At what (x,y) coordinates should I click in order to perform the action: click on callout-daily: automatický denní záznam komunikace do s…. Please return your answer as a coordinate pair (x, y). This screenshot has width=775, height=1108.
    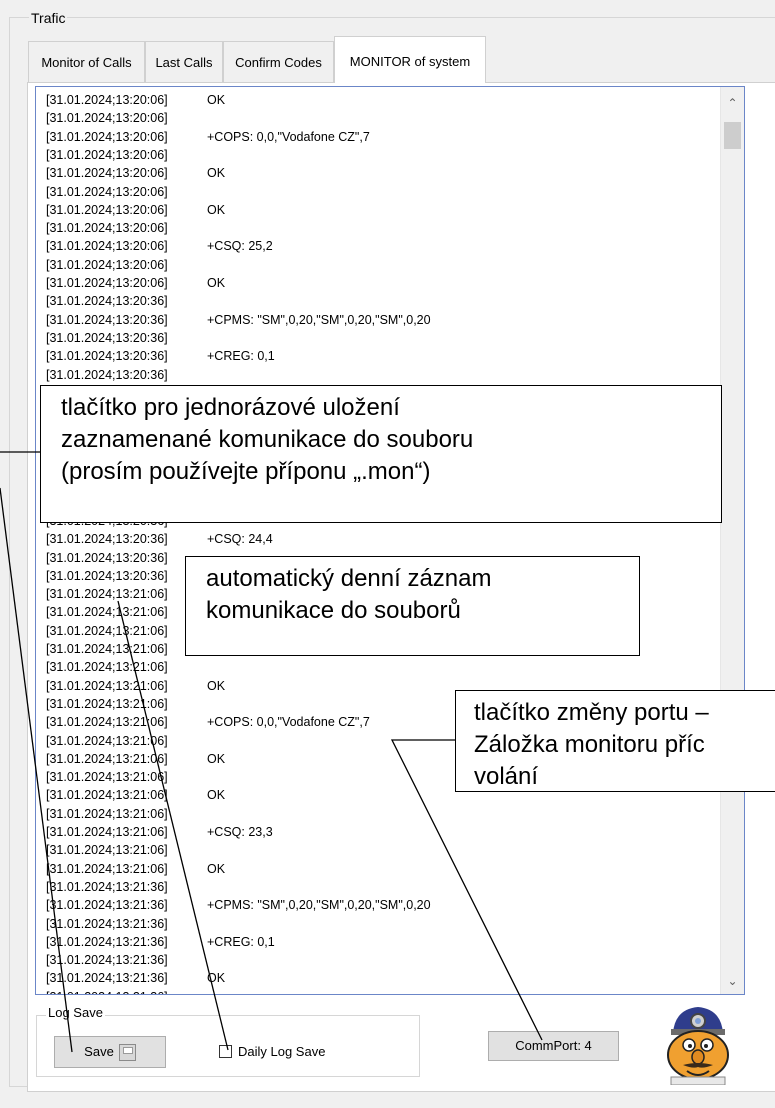
    Looking at the image, I should click on (412, 606).